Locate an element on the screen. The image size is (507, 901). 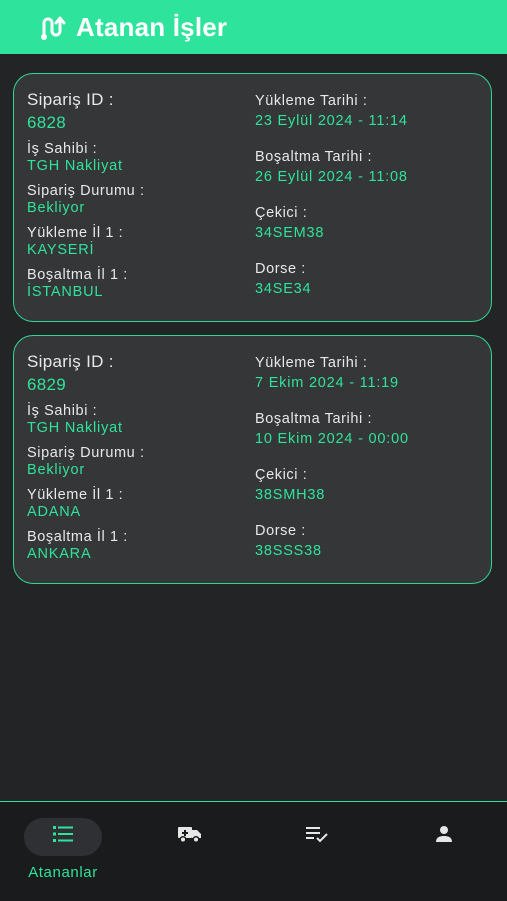
nav-item-completed is located at coordinates (317, 851).